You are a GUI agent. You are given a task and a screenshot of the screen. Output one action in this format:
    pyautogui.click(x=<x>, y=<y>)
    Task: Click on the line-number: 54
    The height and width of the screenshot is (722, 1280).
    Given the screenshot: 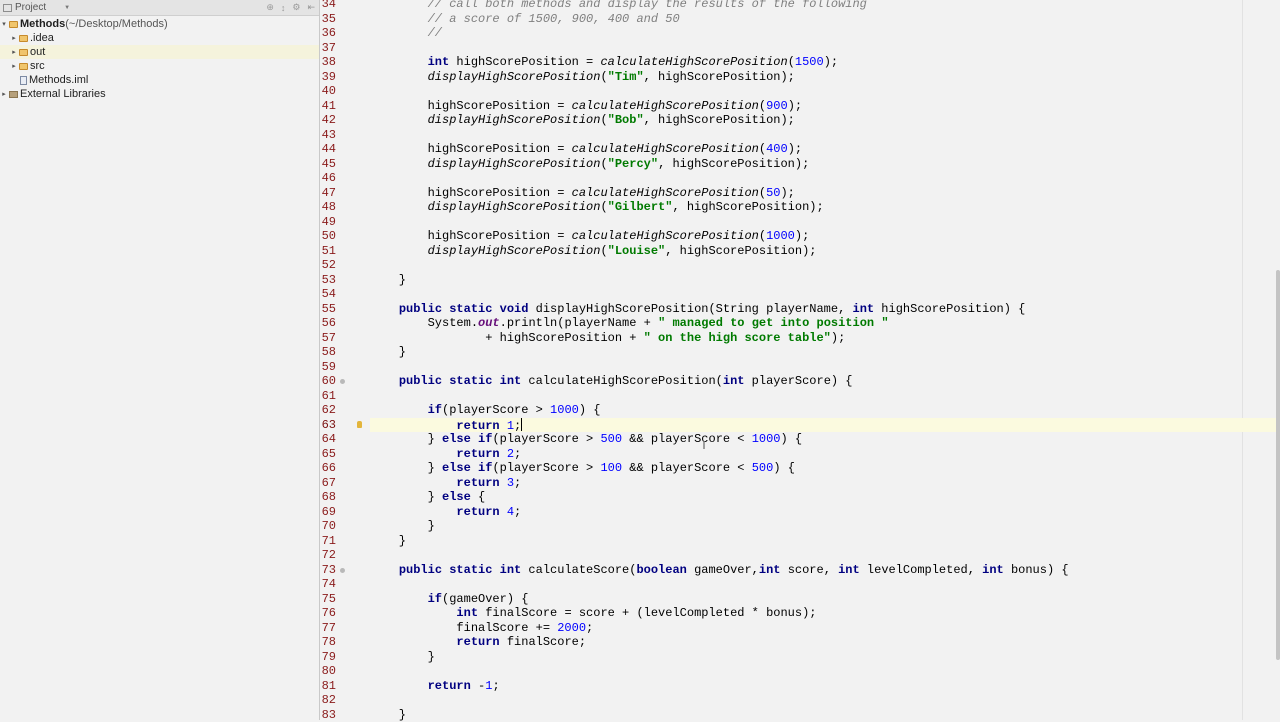 What is the action you would take?
    pyautogui.click(x=328, y=294)
    